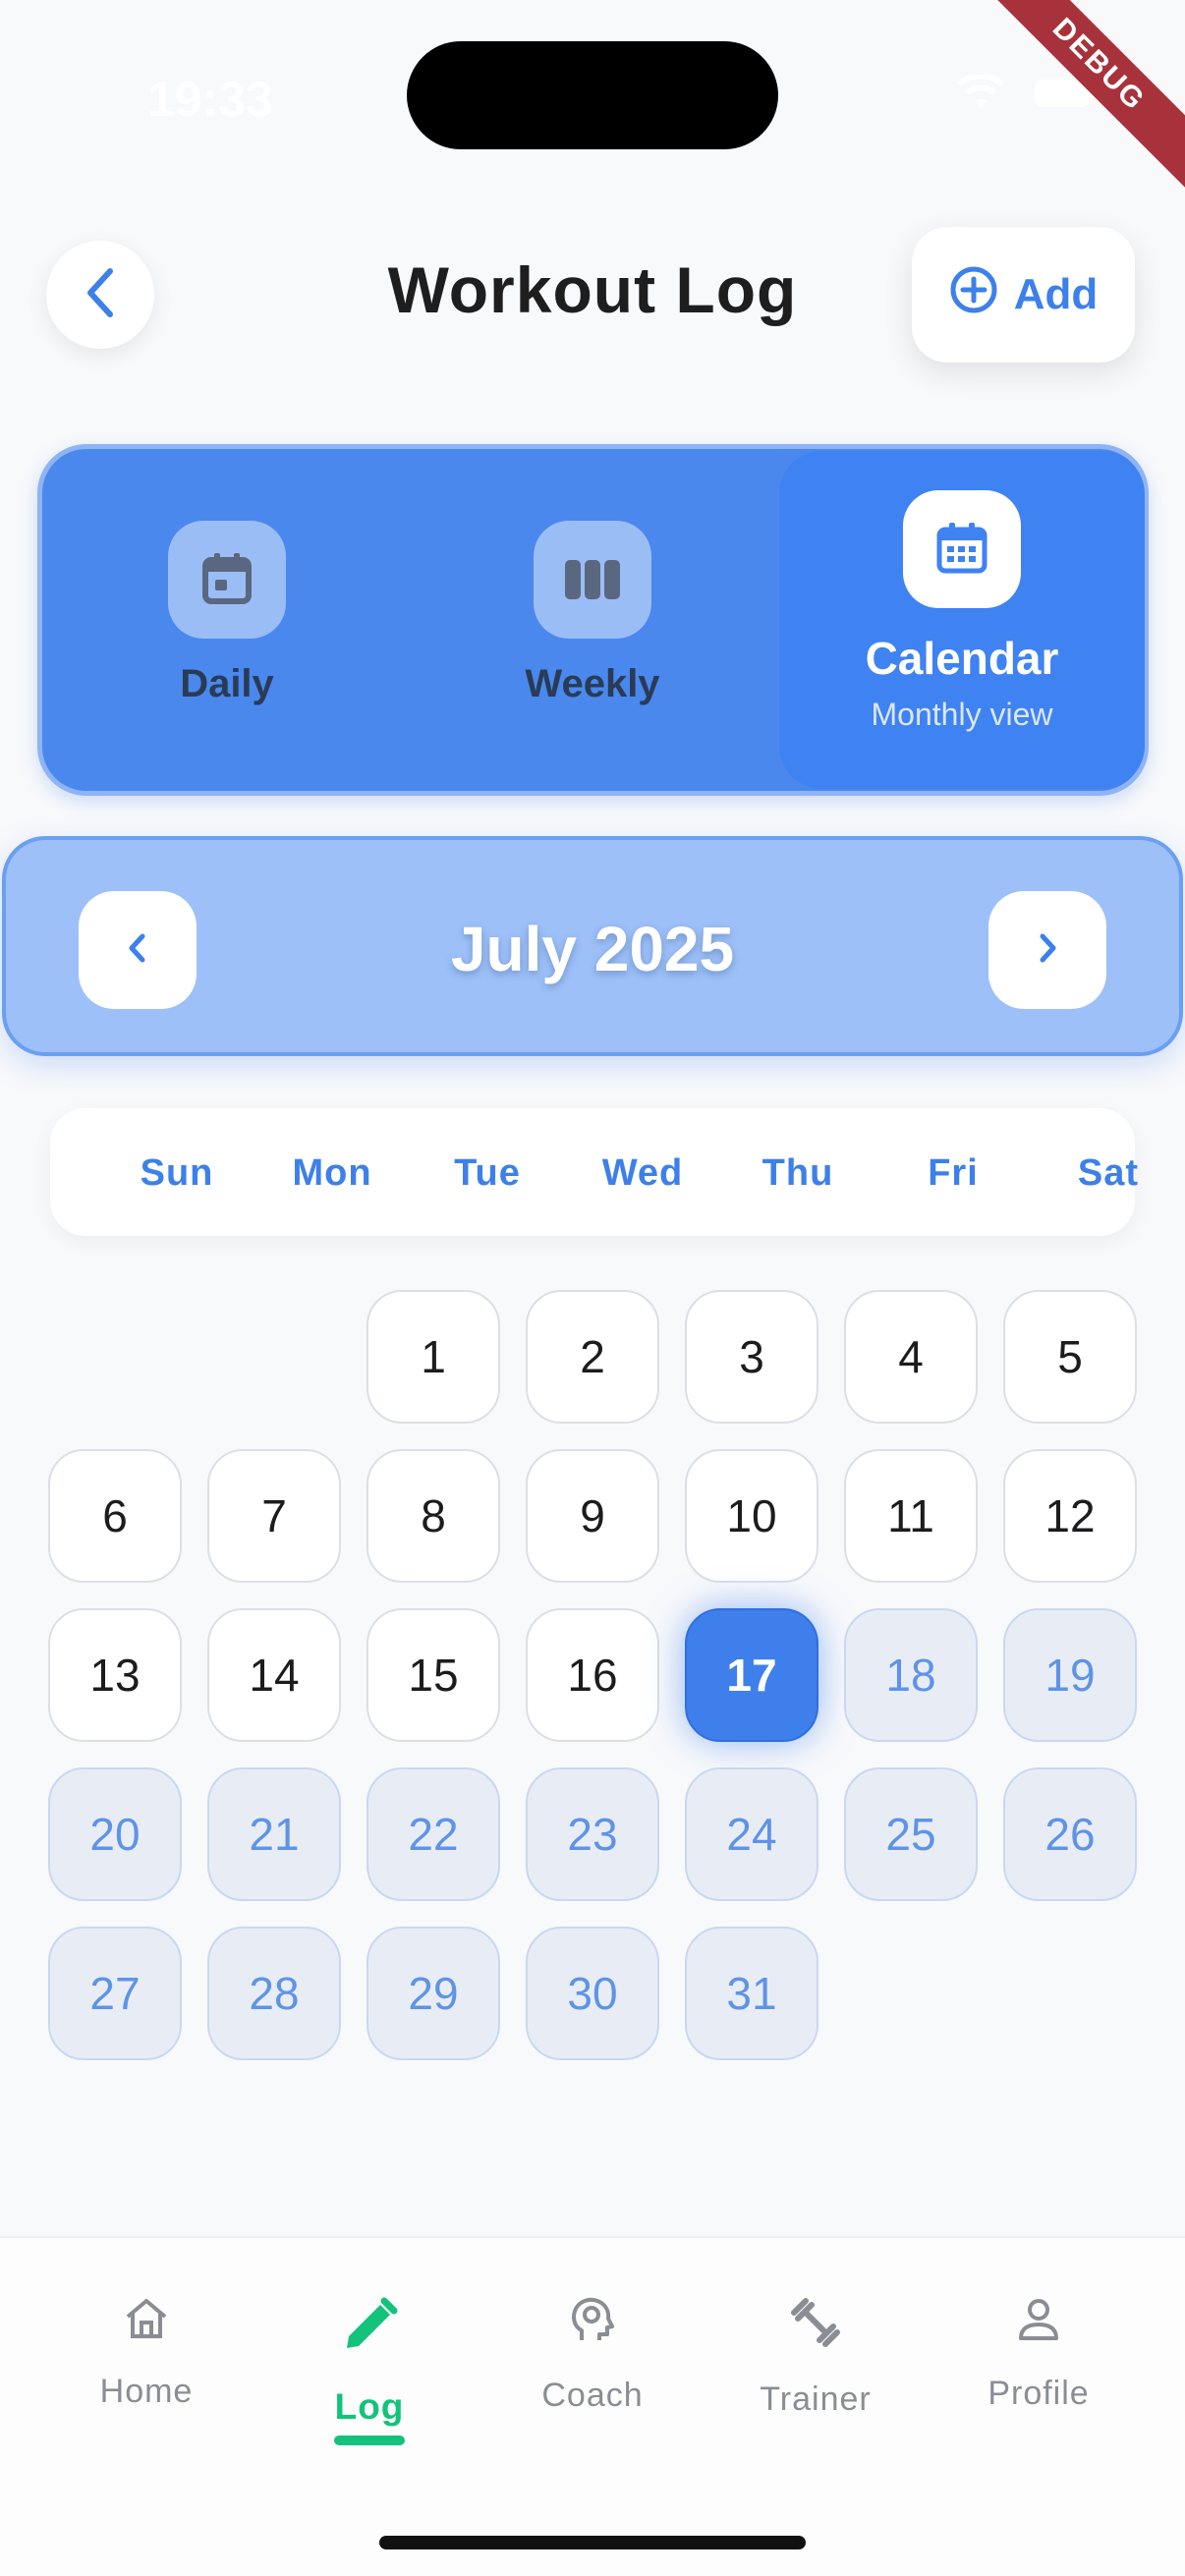  I want to click on calendar-day: 11, so click(911, 1516).